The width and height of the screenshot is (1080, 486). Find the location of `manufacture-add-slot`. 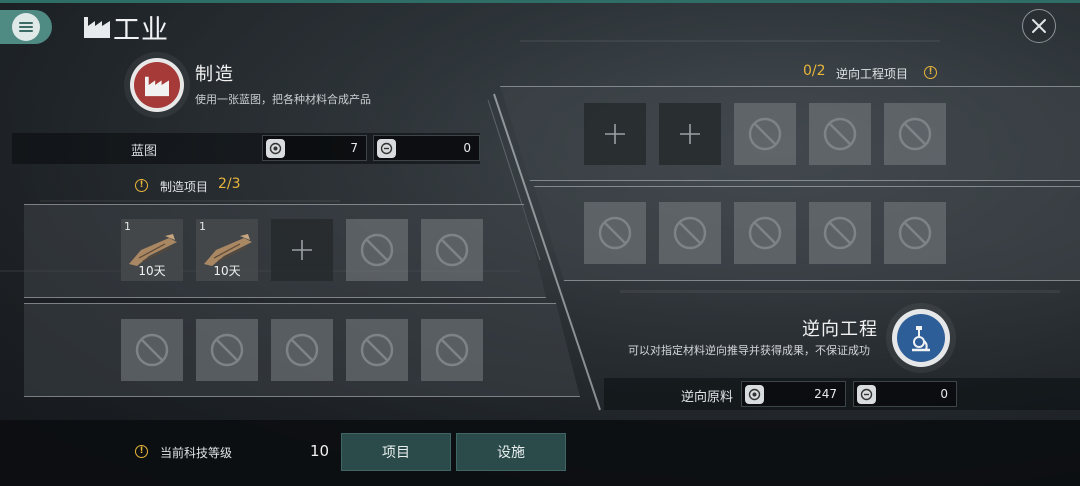

manufacture-add-slot is located at coordinates (302, 250).